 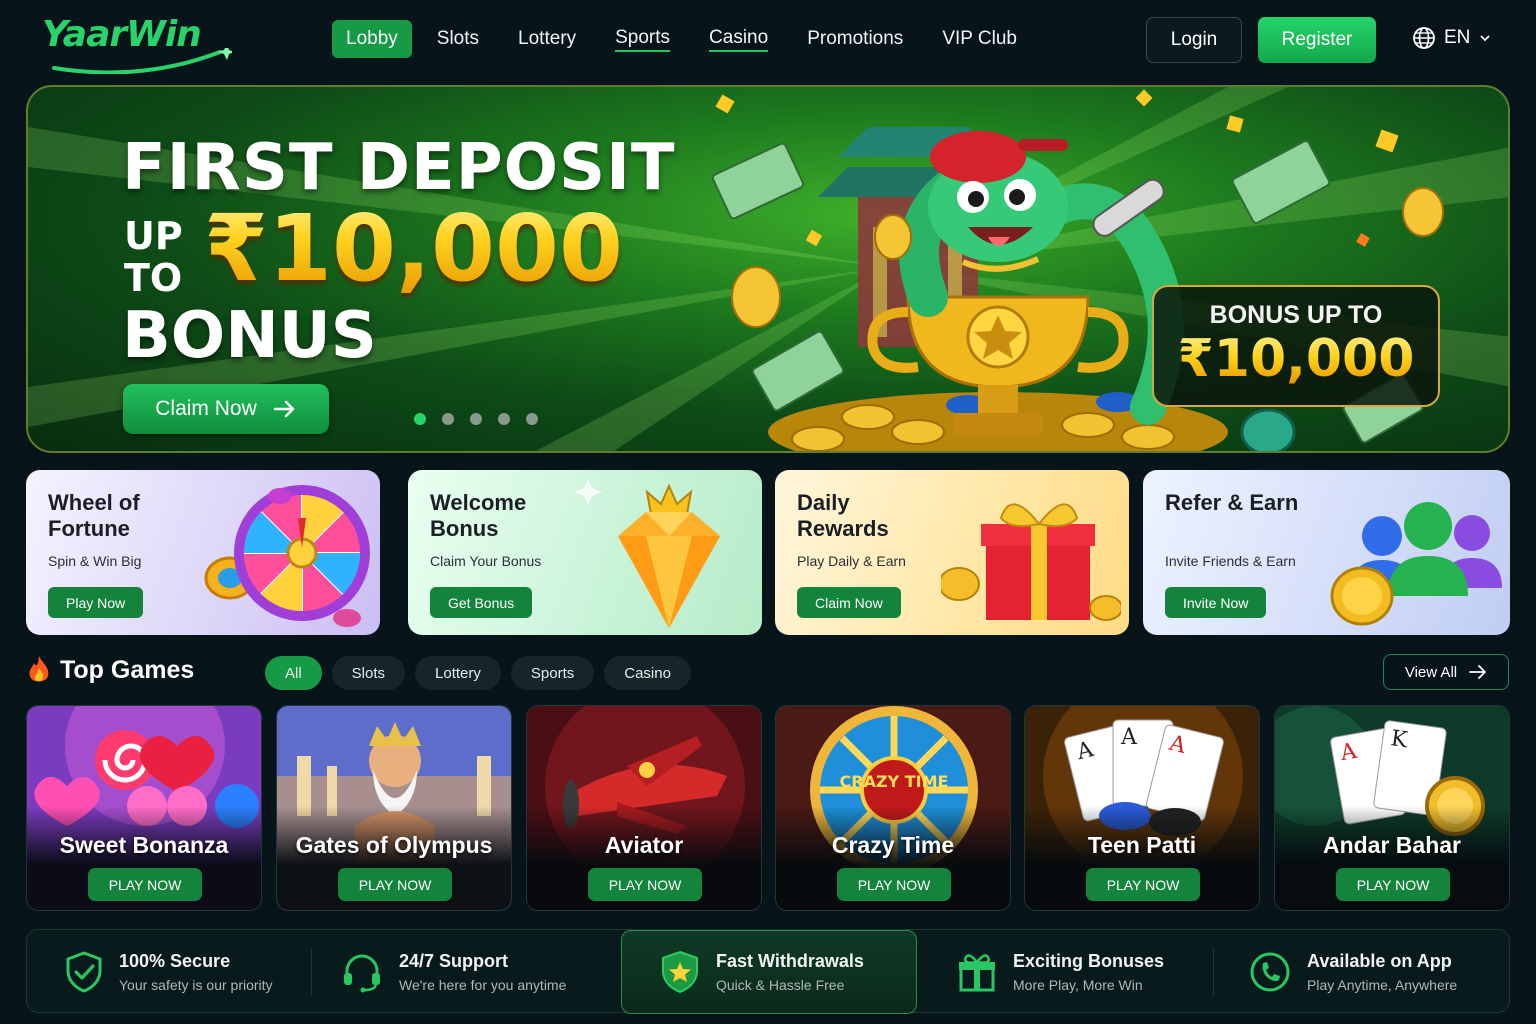 I want to click on feature-secure: 100% Secure Your safety is our priority, so click(x=169, y=972).